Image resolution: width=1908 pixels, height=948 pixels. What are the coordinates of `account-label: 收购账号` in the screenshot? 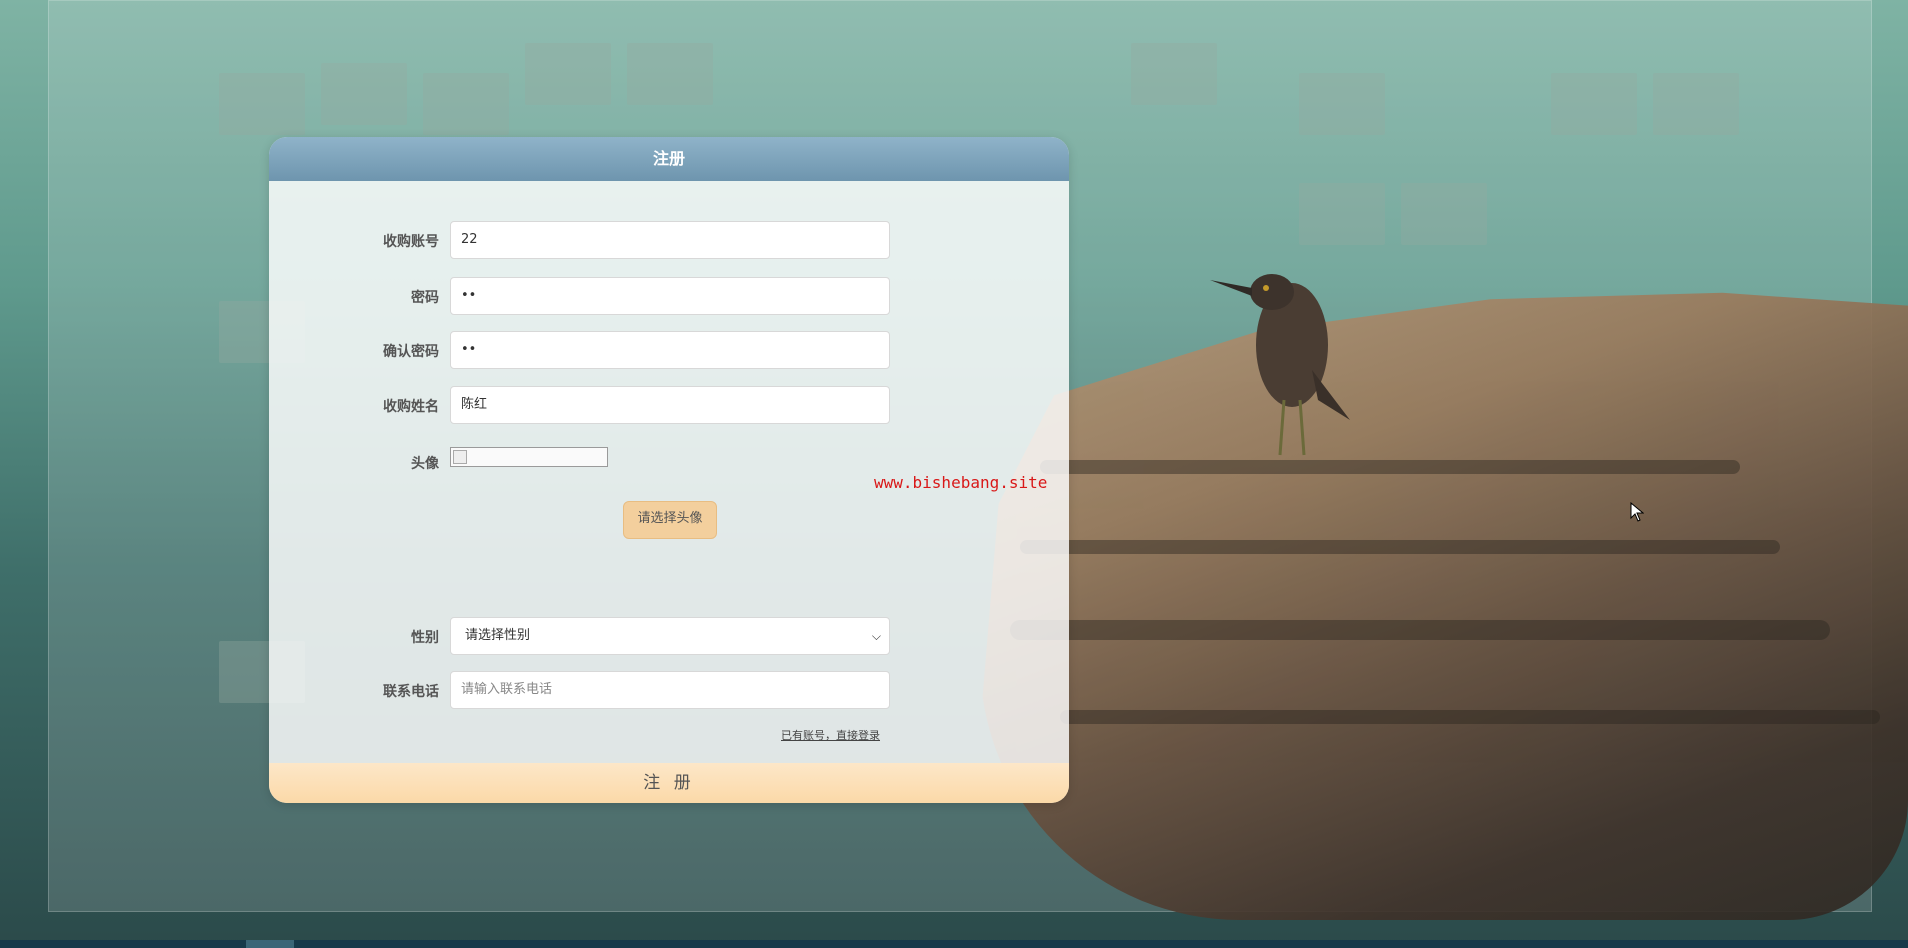 It's located at (411, 242).